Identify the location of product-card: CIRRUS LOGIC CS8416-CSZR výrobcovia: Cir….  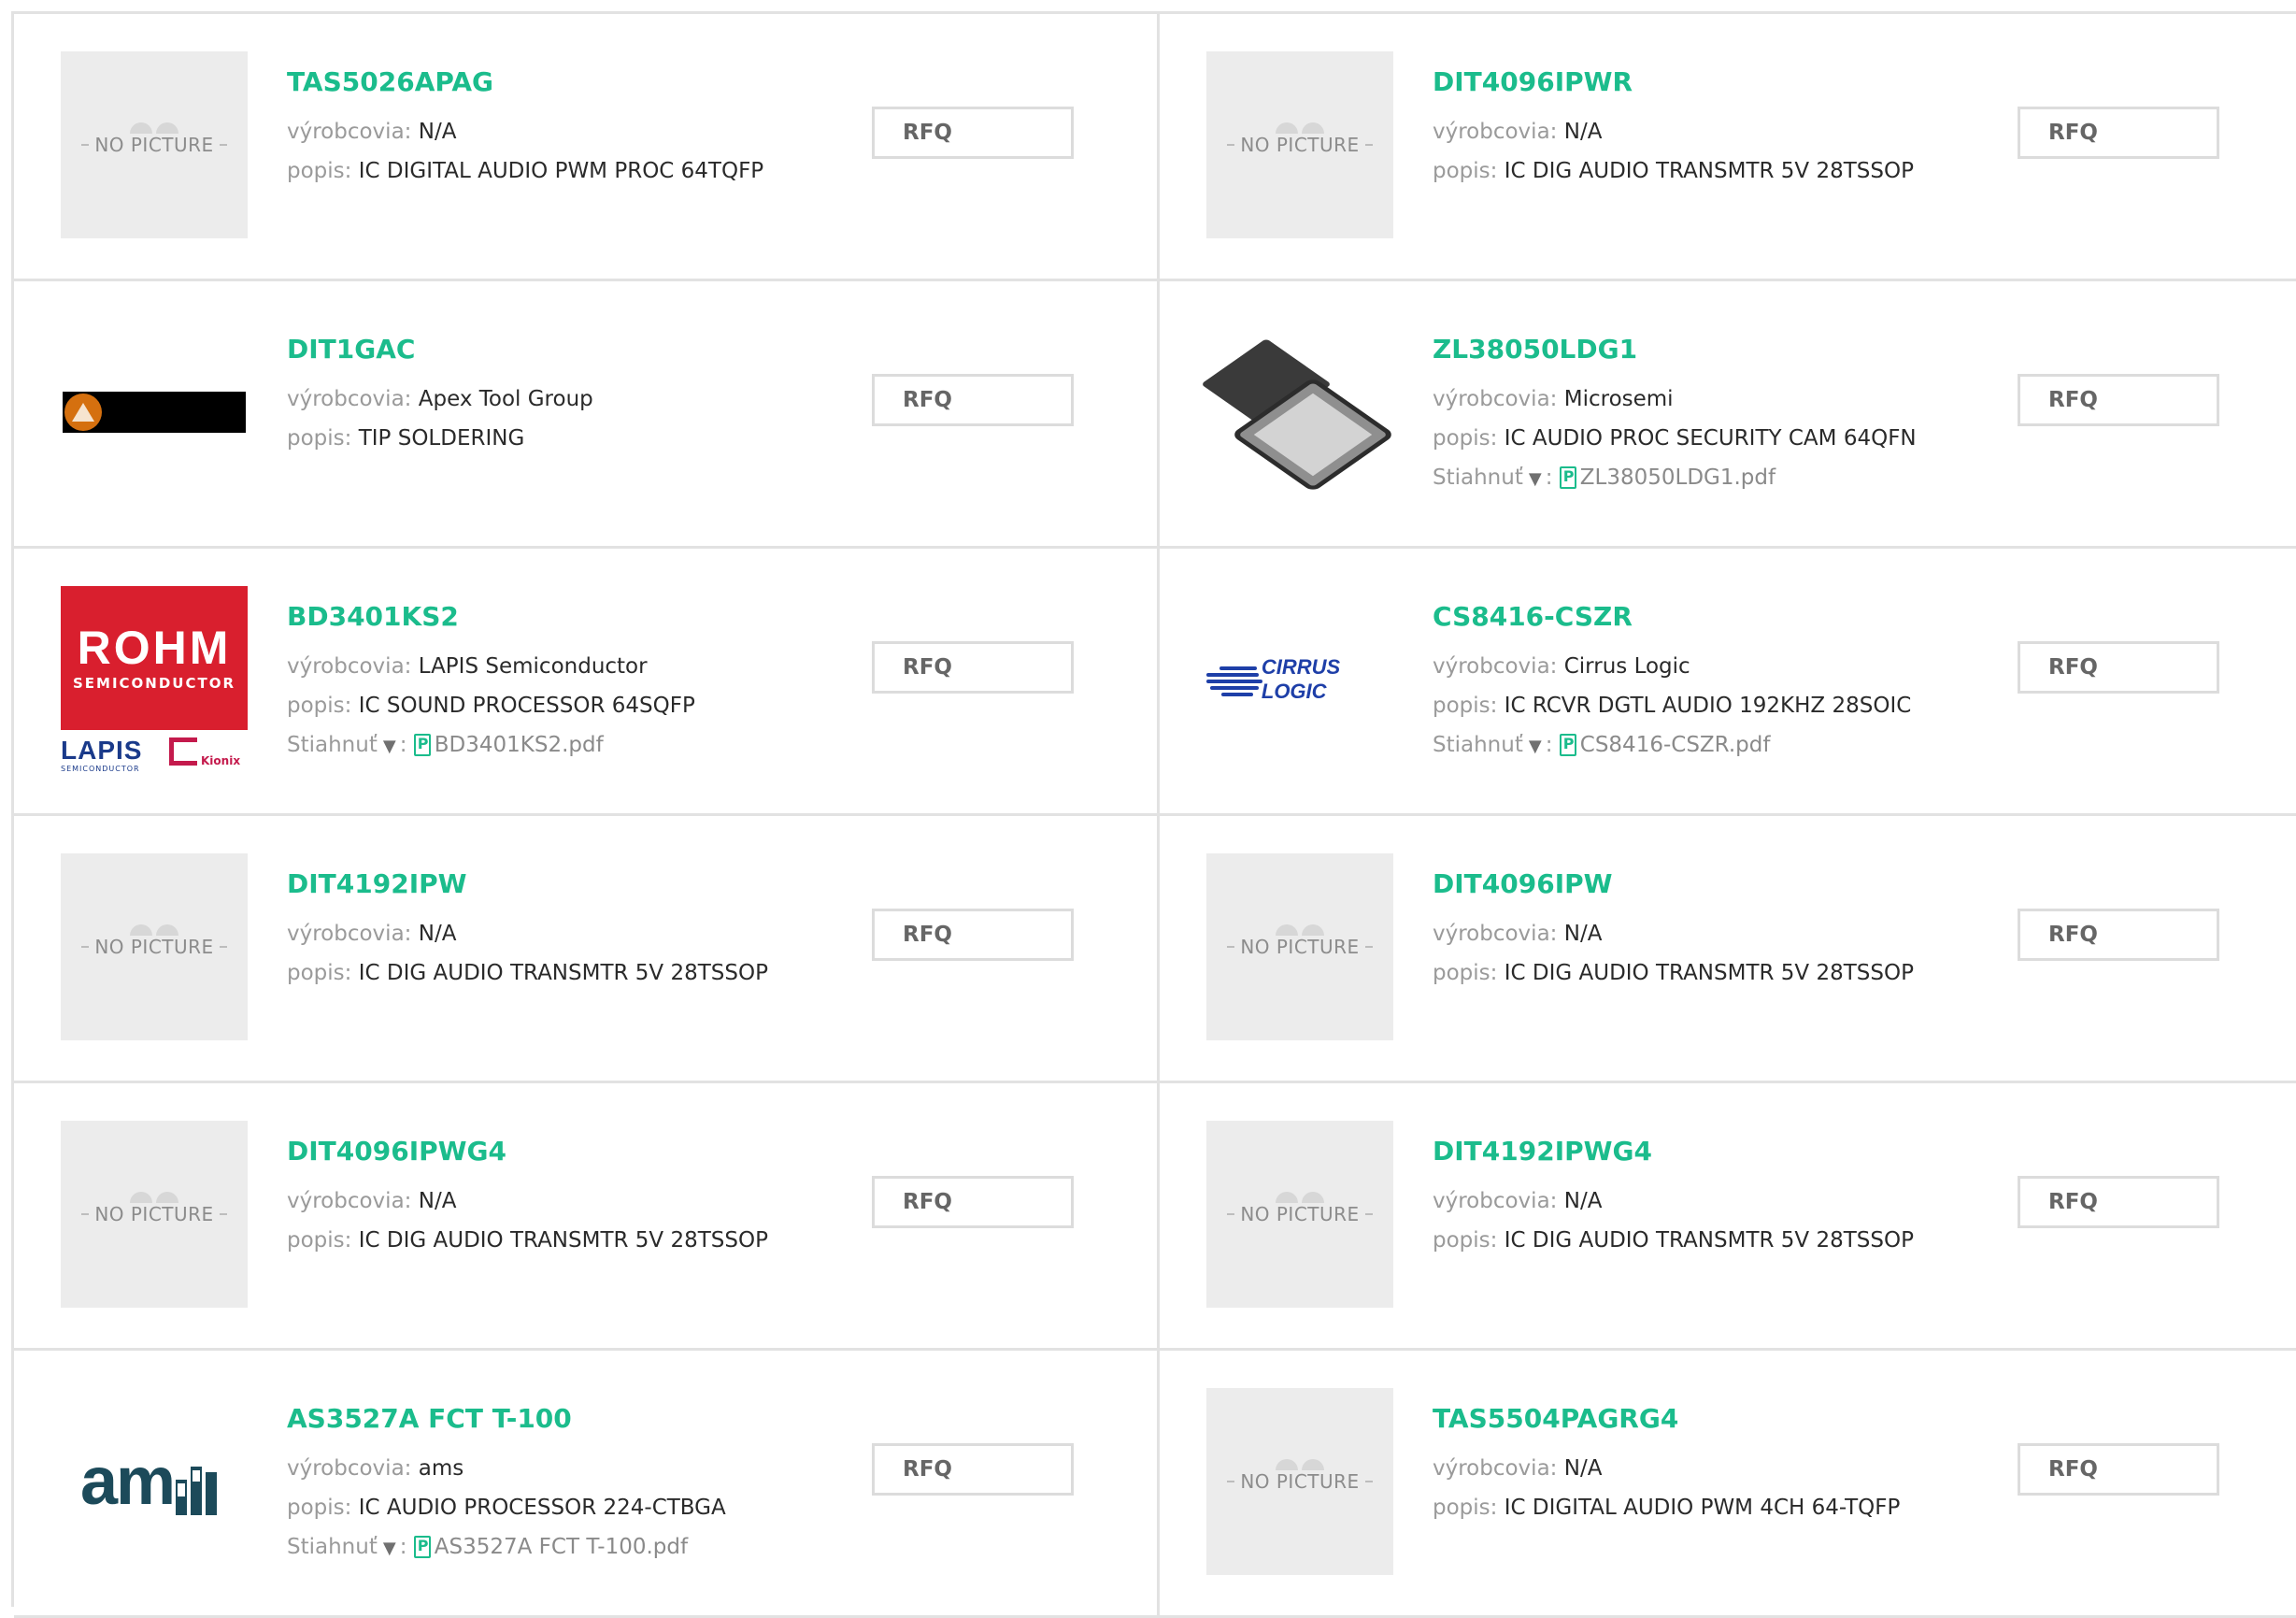
(1728, 682).